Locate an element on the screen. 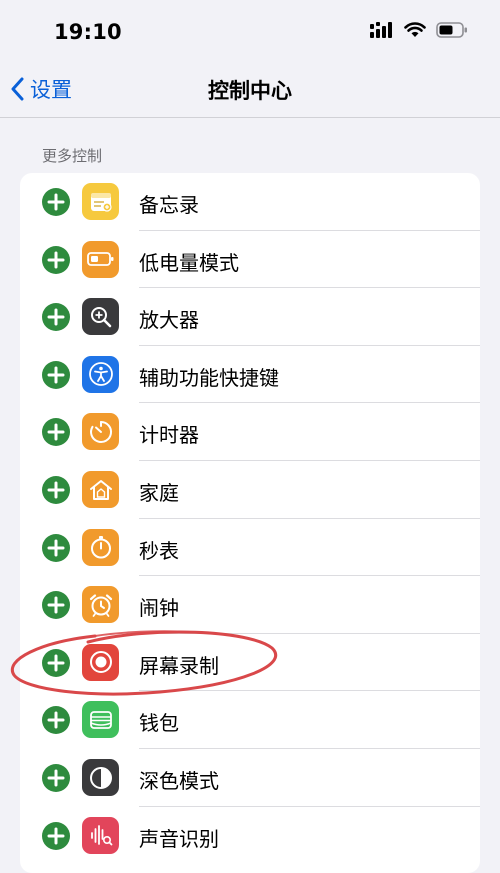 The image size is (500, 873). list-item-alarm: 闹钟 is located at coordinates (250, 605).